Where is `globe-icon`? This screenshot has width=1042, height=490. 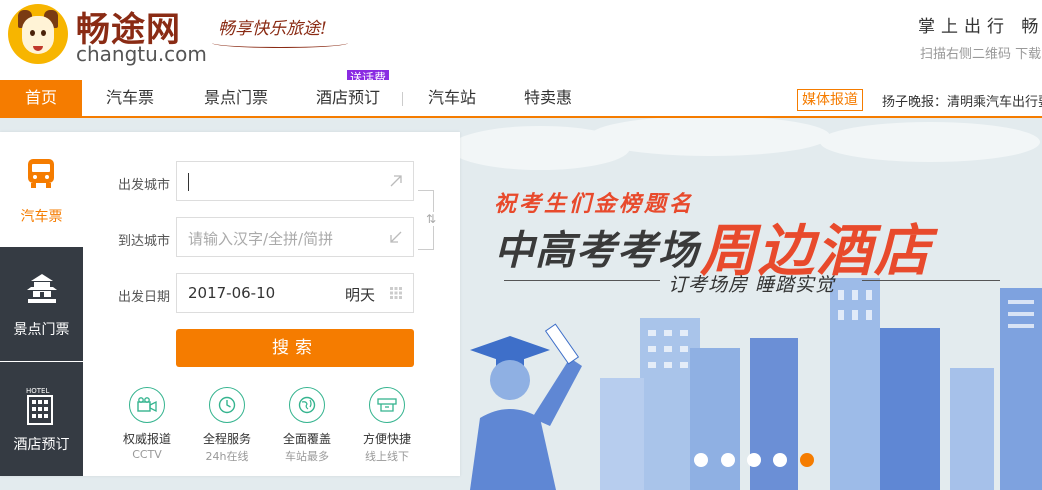
globe-icon is located at coordinates (307, 405).